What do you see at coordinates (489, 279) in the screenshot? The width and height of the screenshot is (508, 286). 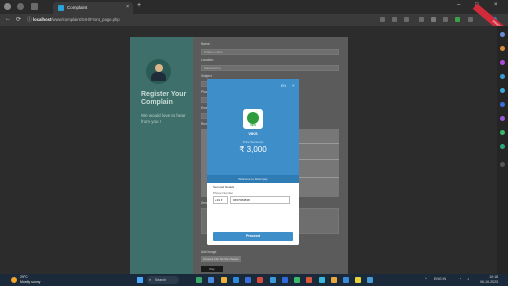 I see `clock: 10:18 06-10-2023` at bounding box center [489, 279].